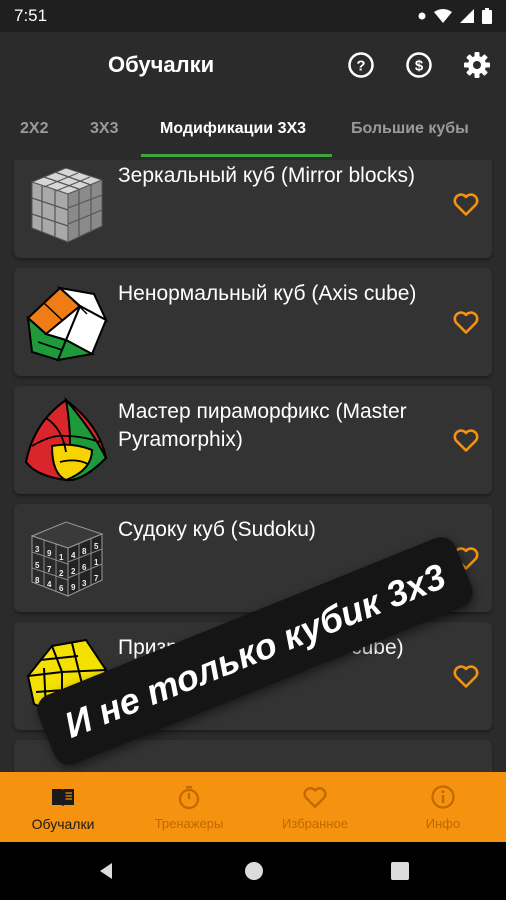 The width and height of the screenshot is (506, 900). I want to click on settings-button, so click(477, 65).